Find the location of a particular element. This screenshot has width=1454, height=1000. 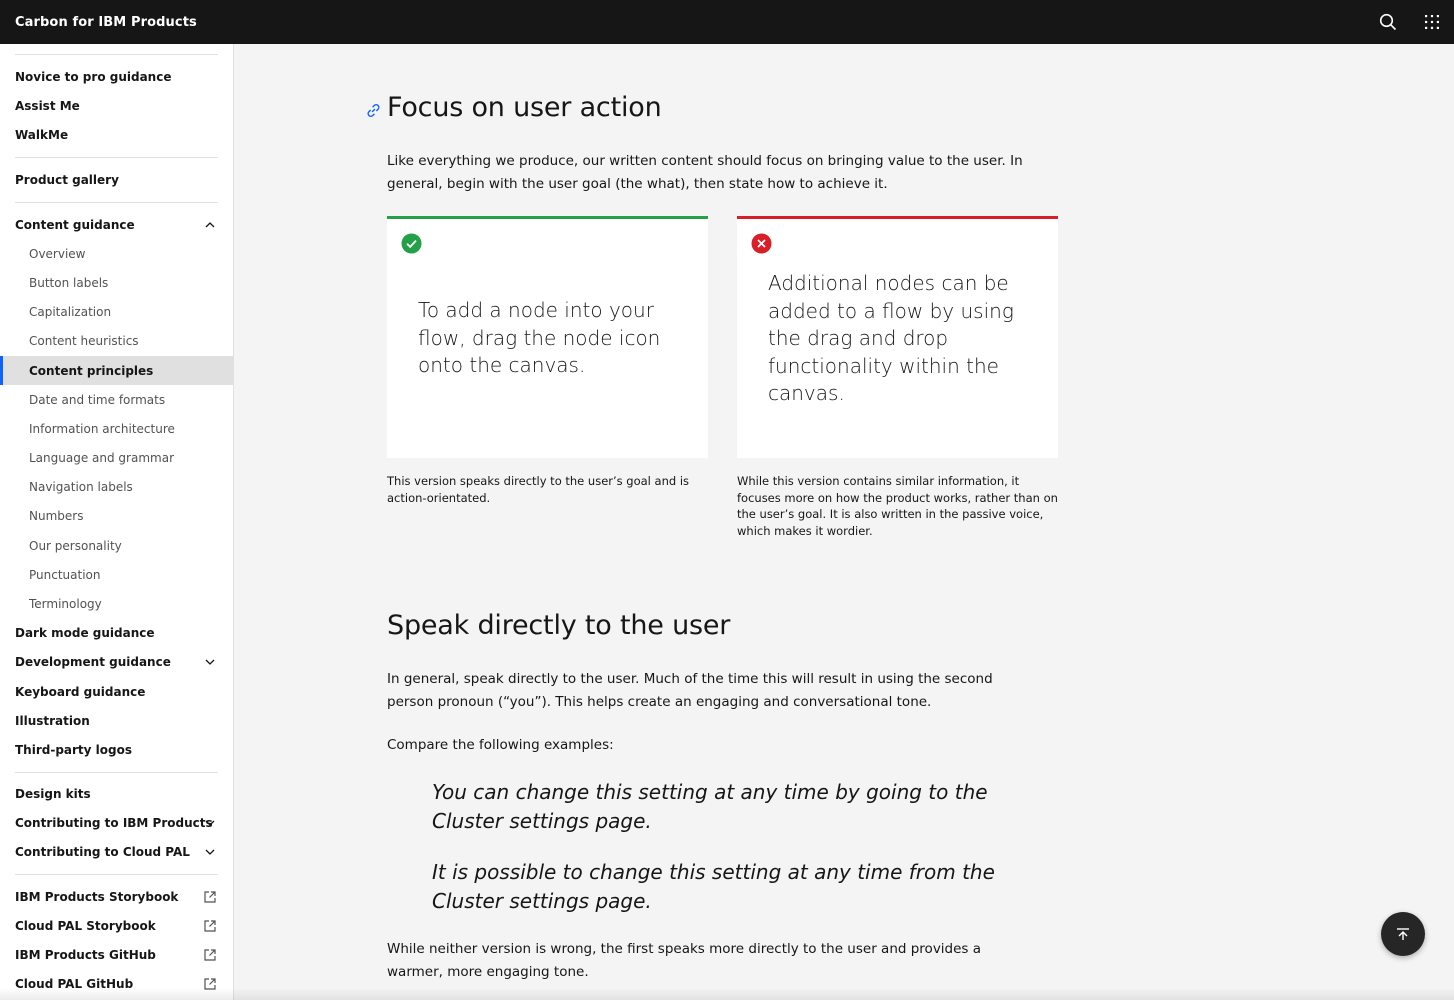

sidebar-item-keyboard-guidance: Keyboard guidance is located at coordinates (116, 691).